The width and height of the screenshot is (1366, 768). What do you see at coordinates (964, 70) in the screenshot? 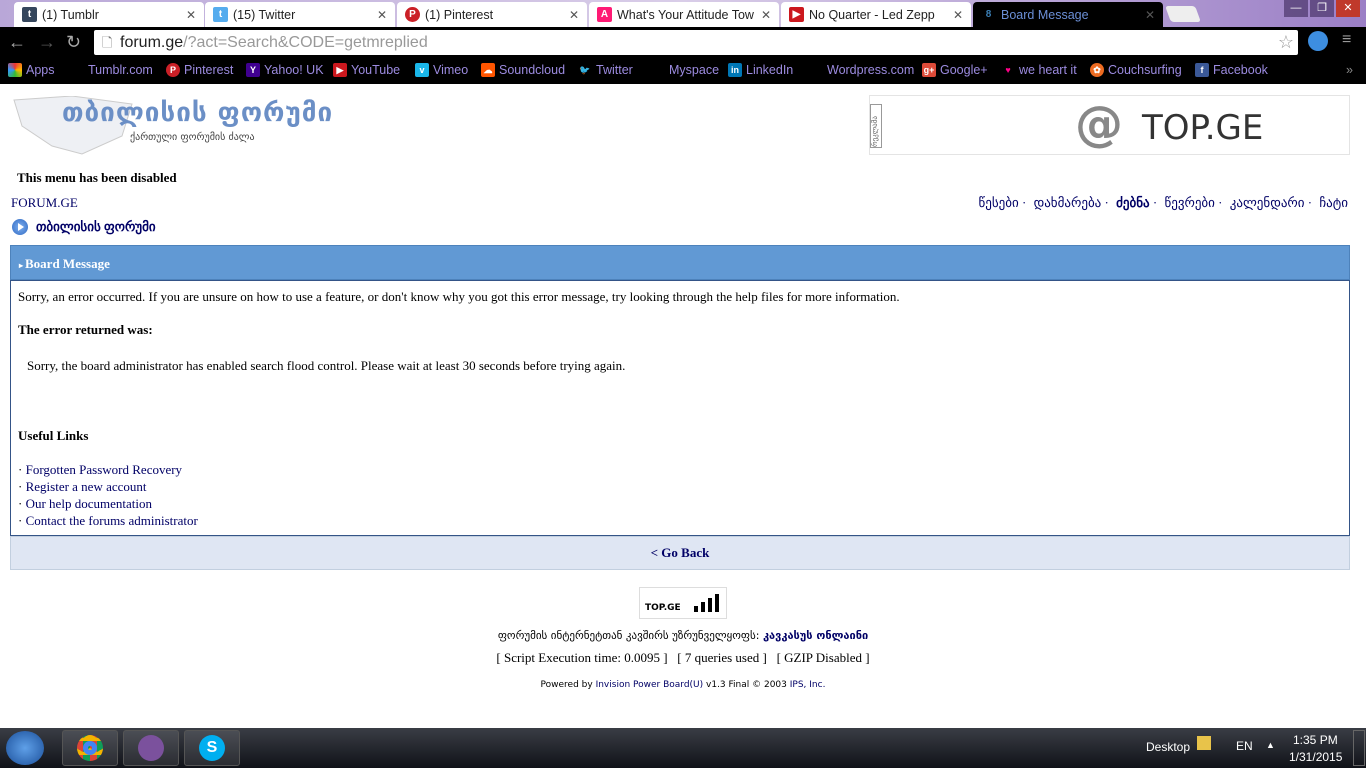
I see `bookmark-label: Google+` at bounding box center [964, 70].